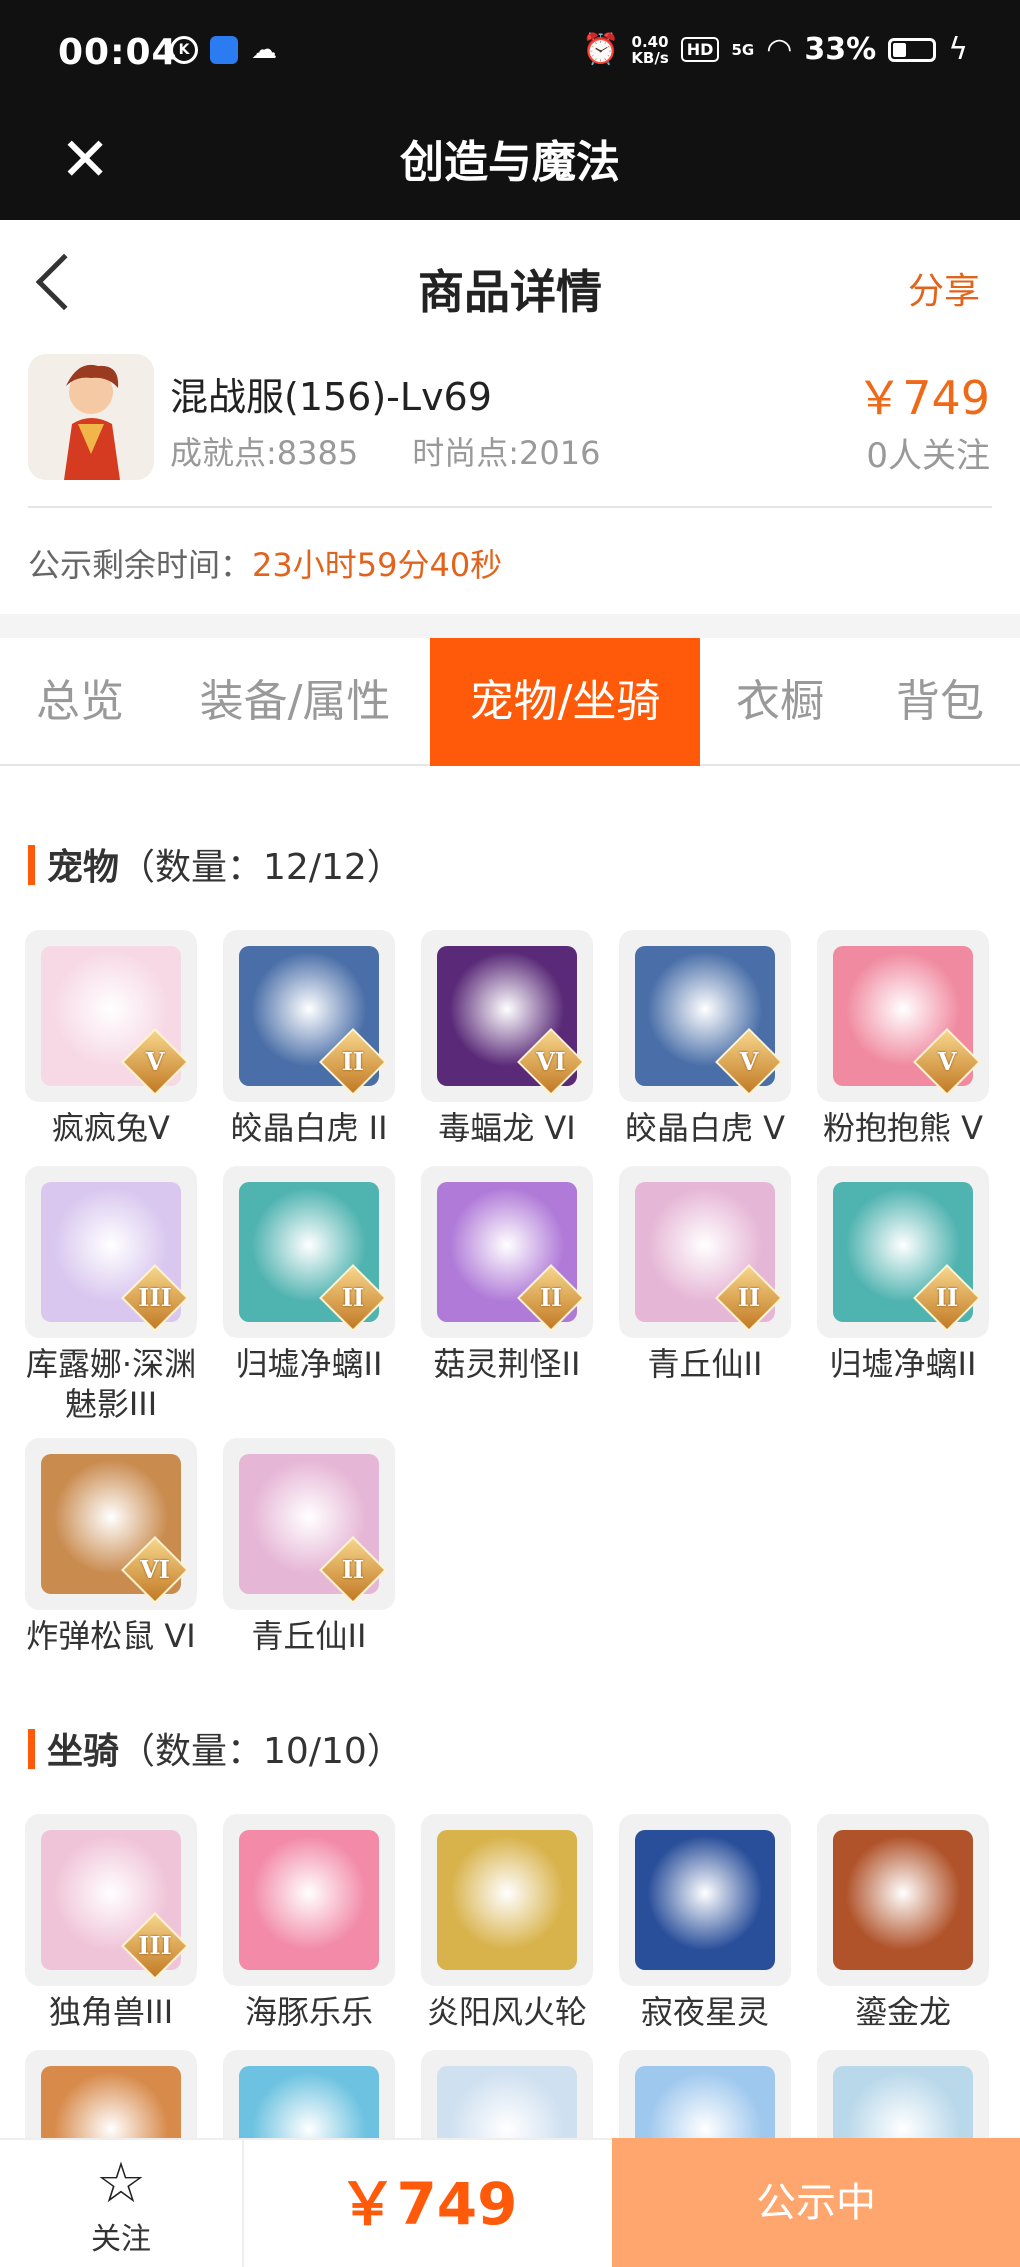 This screenshot has width=1020, height=2267. I want to click on tab-backpack: 背包, so click(940, 702).